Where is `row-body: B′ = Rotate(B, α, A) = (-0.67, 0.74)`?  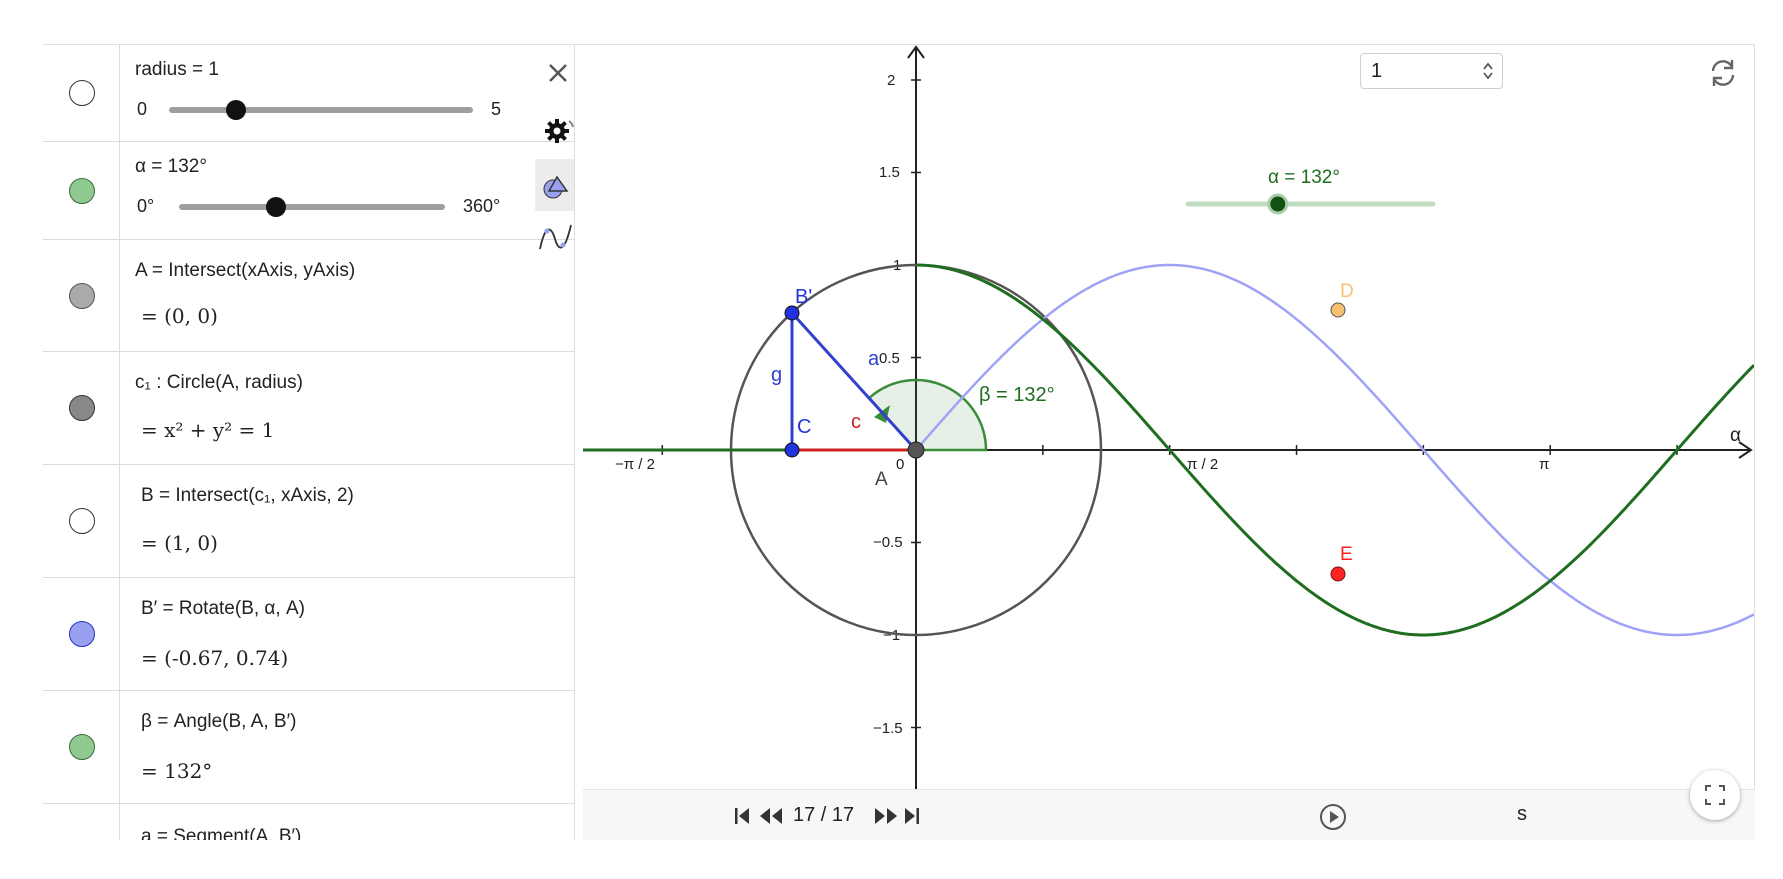 row-body: B′ = Rotate(B, α, A) = (-0.67, 0.74) is located at coordinates (335, 634).